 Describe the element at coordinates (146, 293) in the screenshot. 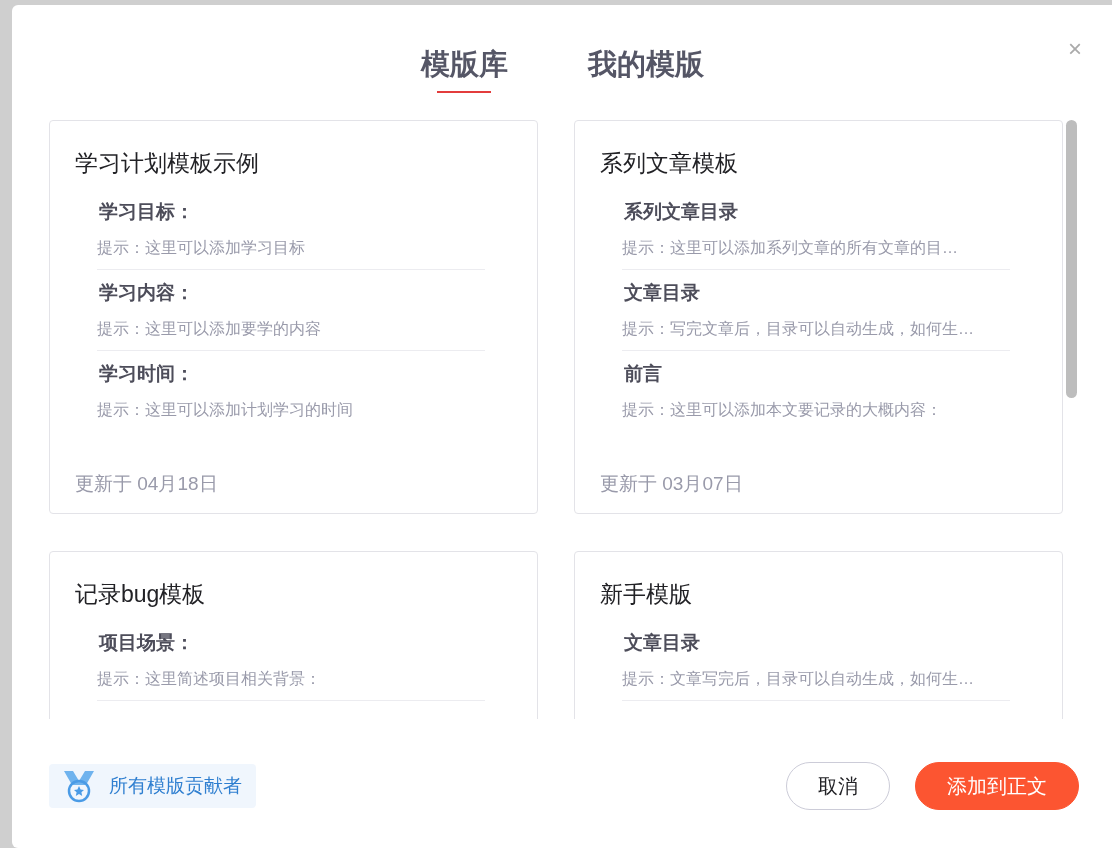

I see `section-heading: 学习内容：` at that location.